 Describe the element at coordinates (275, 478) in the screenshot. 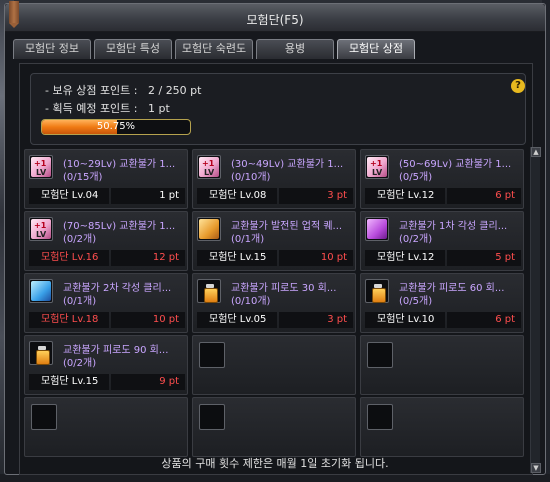

I see `game-background-bottom` at that location.